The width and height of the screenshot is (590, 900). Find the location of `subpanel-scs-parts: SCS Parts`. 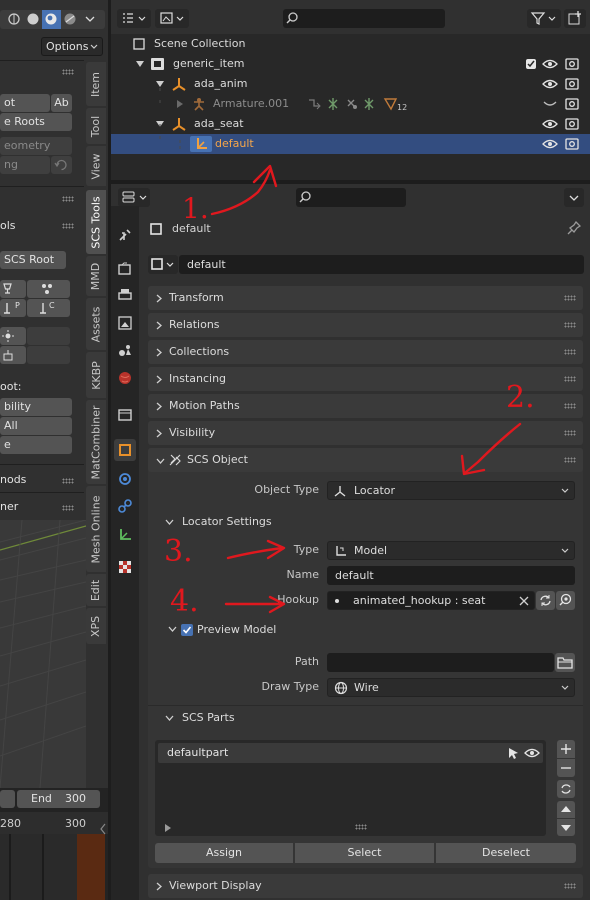

subpanel-scs-parts: SCS Parts is located at coordinates (365, 718).